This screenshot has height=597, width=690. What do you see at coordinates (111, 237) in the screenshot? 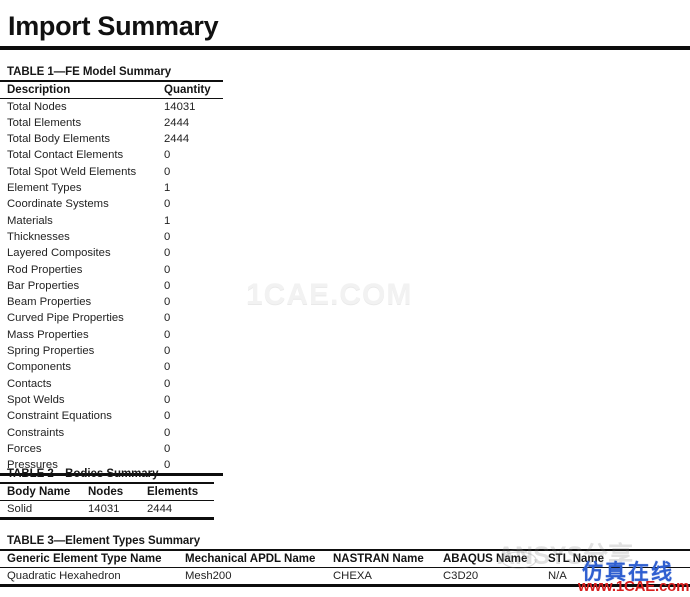
I see `table-row: Thicknesses 0` at bounding box center [111, 237].